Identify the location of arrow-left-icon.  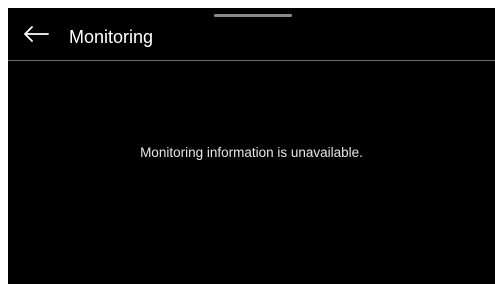
(36, 34).